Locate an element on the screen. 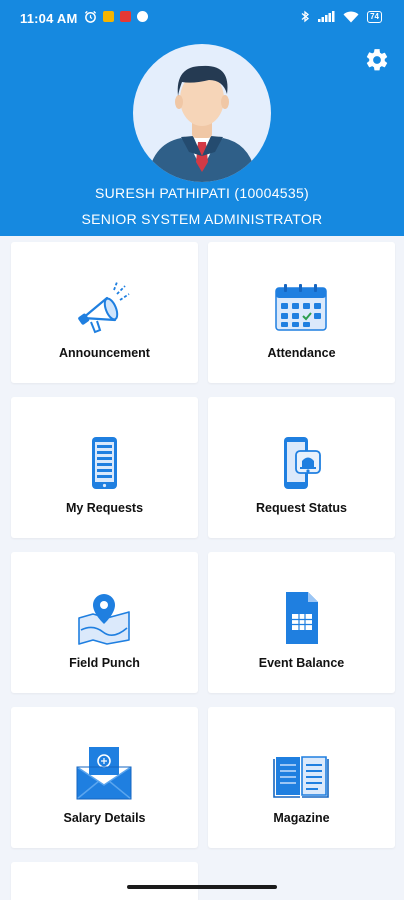 The height and width of the screenshot is (900, 404). notification-icons is located at coordinates (116, 16).